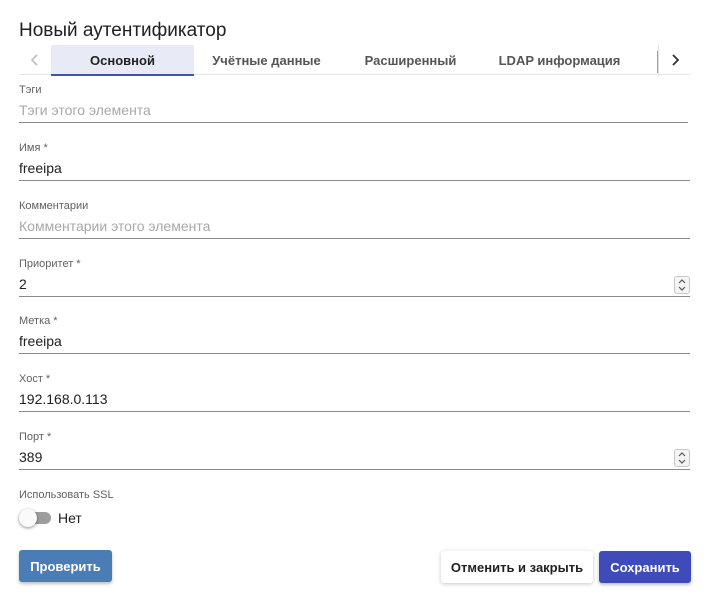 The image size is (708, 594). What do you see at coordinates (517, 567) in the screenshot?
I see `cancel-and-close-button: Отменить и закрыть` at bounding box center [517, 567].